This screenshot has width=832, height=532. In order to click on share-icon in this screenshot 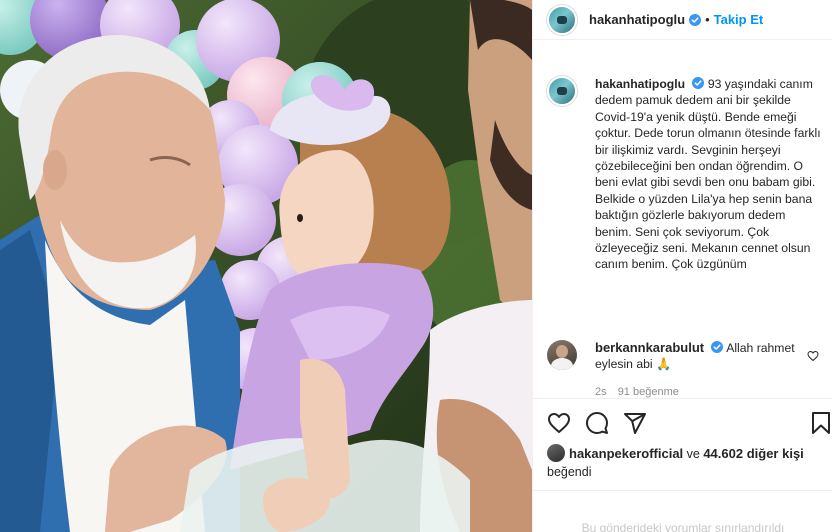, I will do `click(635, 423)`.